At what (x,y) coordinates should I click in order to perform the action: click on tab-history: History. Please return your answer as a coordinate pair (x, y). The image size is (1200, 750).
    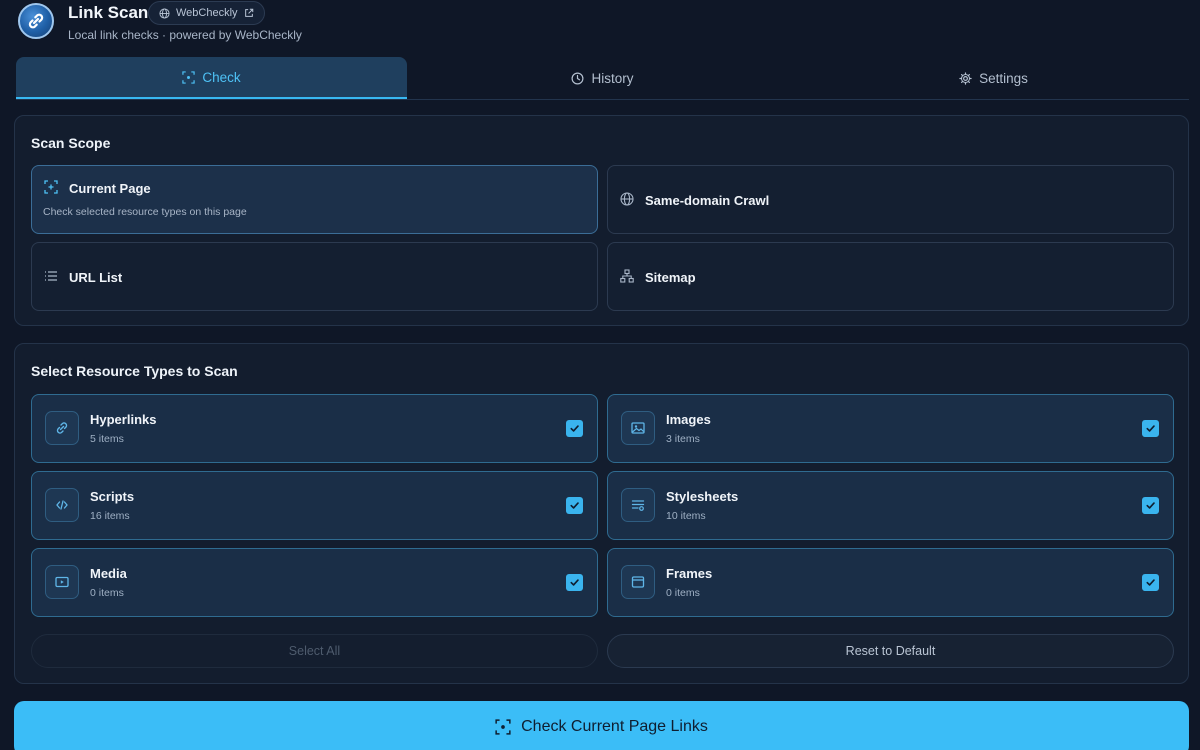
    Looking at the image, I should click on (602, 78).